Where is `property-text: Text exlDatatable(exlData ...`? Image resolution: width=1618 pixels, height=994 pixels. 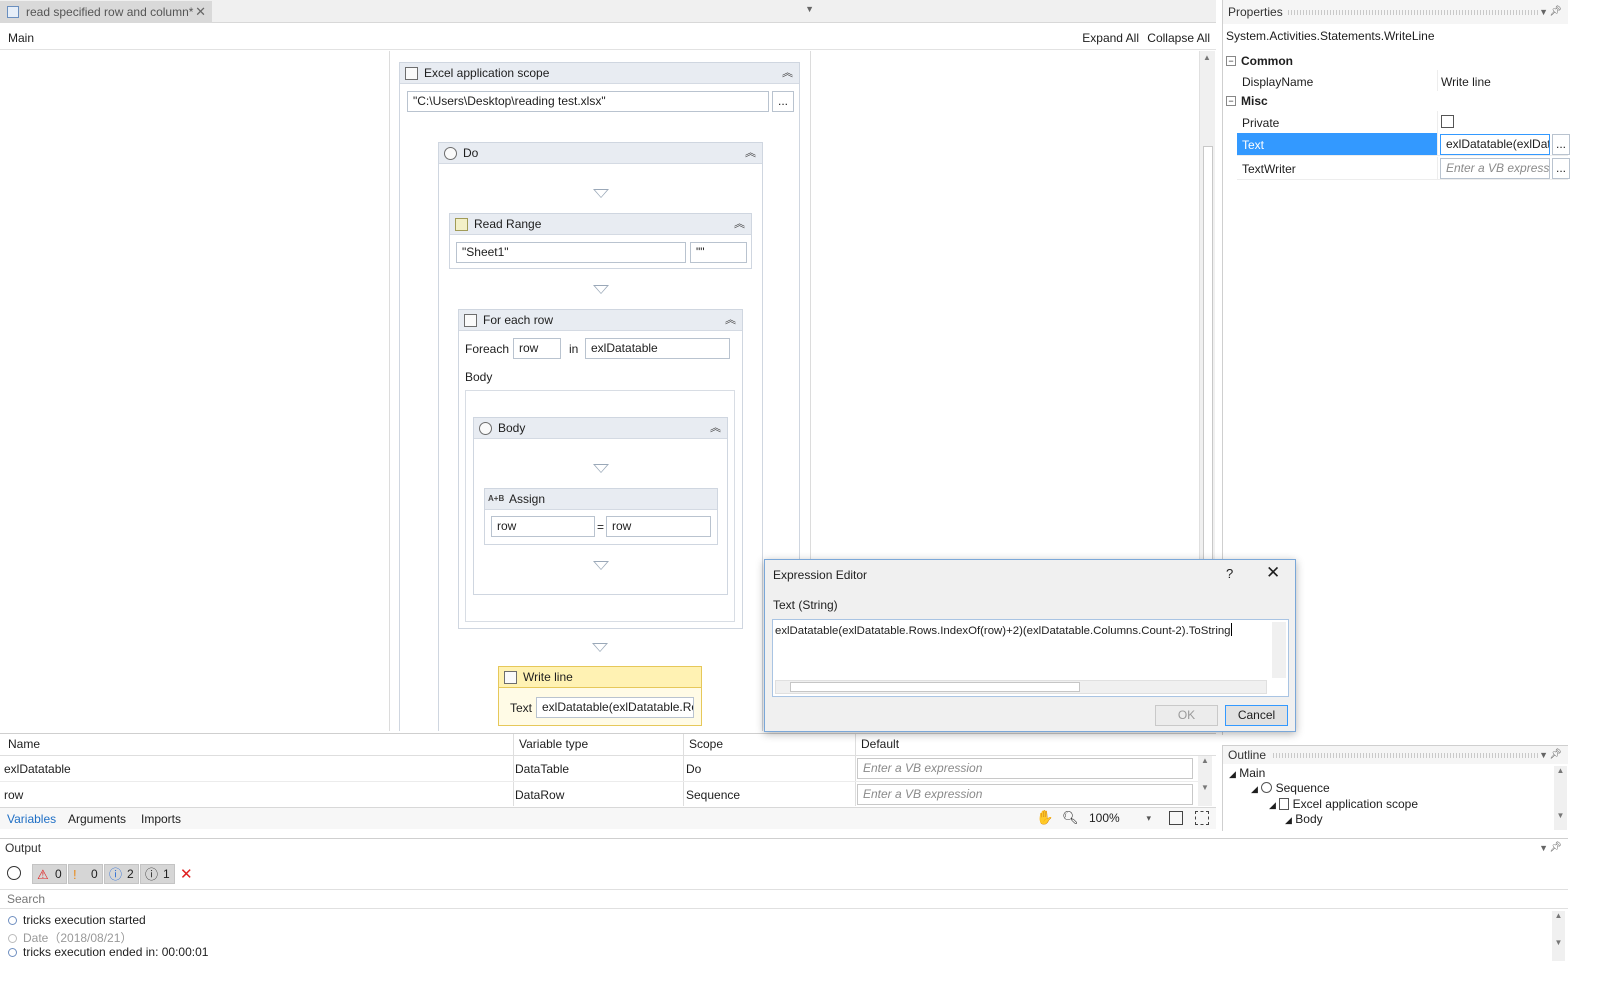
property-text: Text exlDatatable(exlData ... is located at coordinates (1403, 144).